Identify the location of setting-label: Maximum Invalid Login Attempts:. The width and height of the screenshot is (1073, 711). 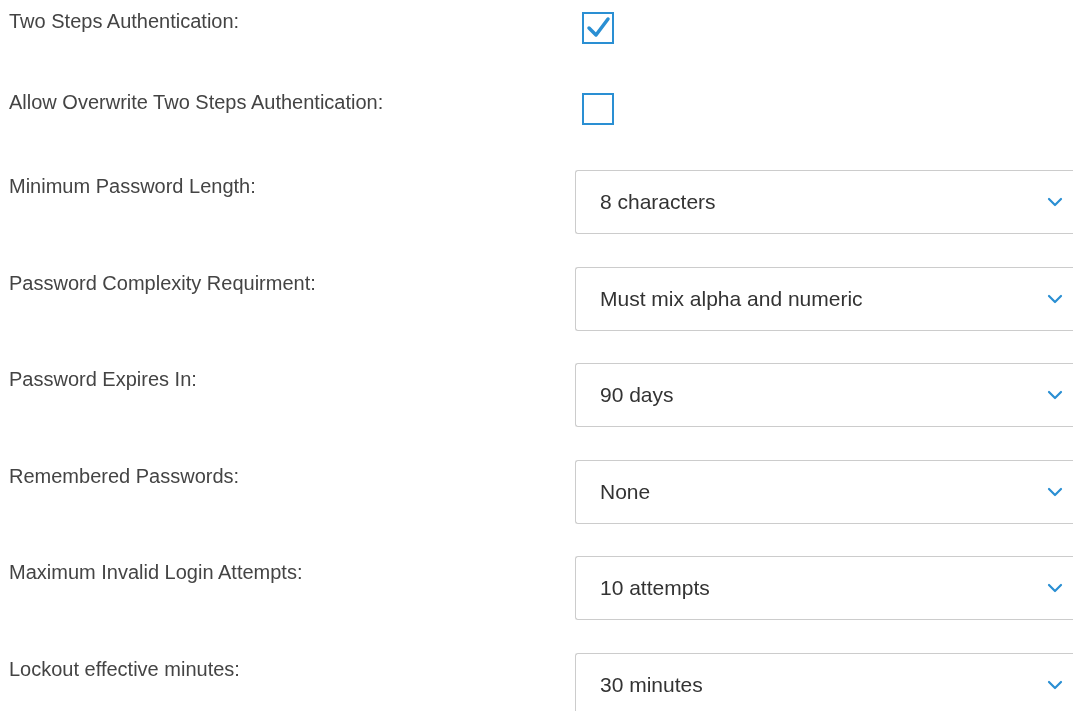
(156, 572).